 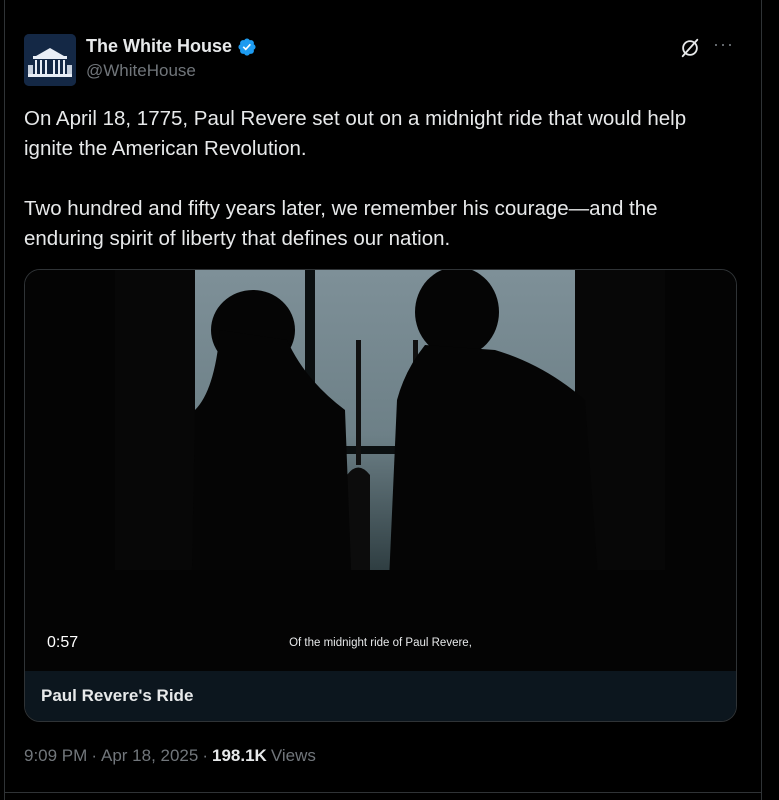 I want to click on post-date: Apr 18, 2025, so click(x=149, y=756).